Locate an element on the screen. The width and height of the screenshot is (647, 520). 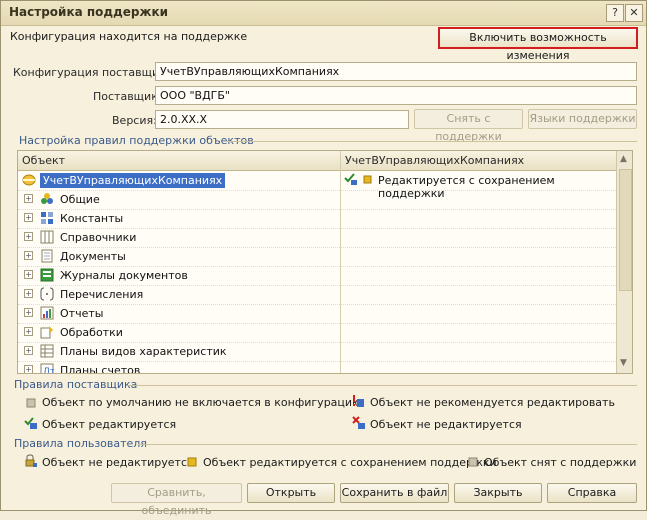
lock-icon is located at coordinates (31, 460).